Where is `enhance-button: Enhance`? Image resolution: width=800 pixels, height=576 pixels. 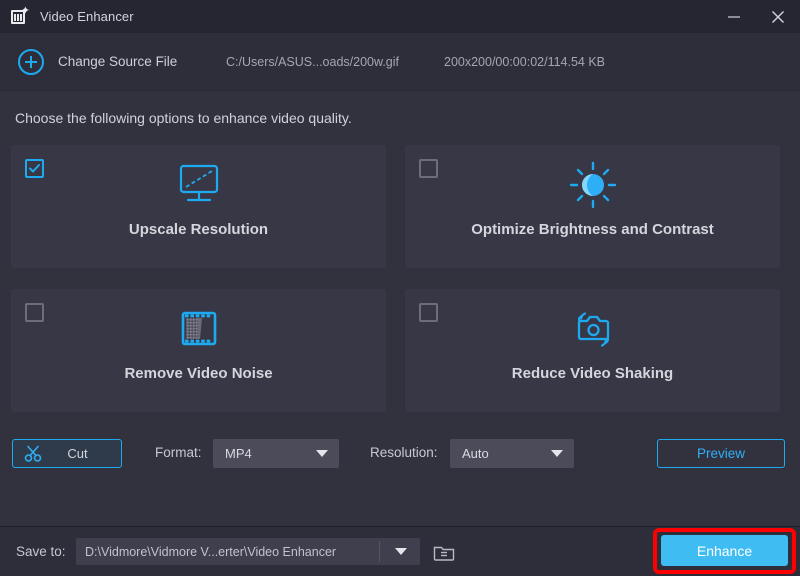
enhance-button: Enhance is located at coordinates (724, 550).